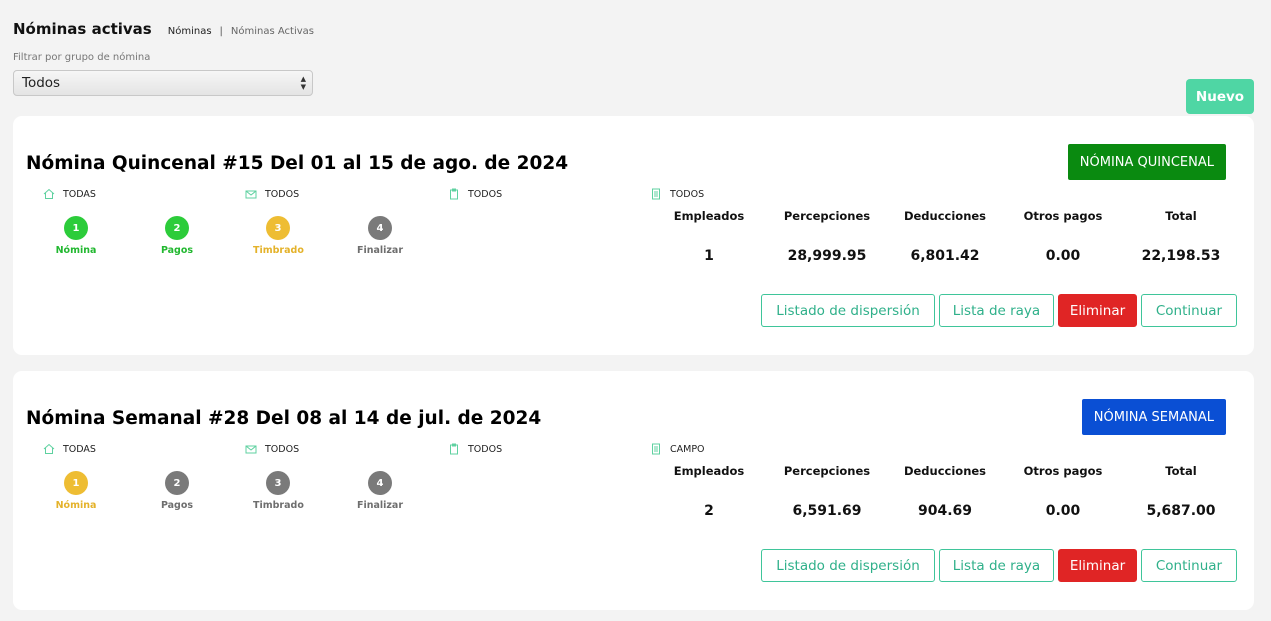 The image size is (1271, 621). Describe the element at coordinates (1153, 417) in the screenshot. I see `payroll-type-badge: NÓMINA SEMANAL` at that location.